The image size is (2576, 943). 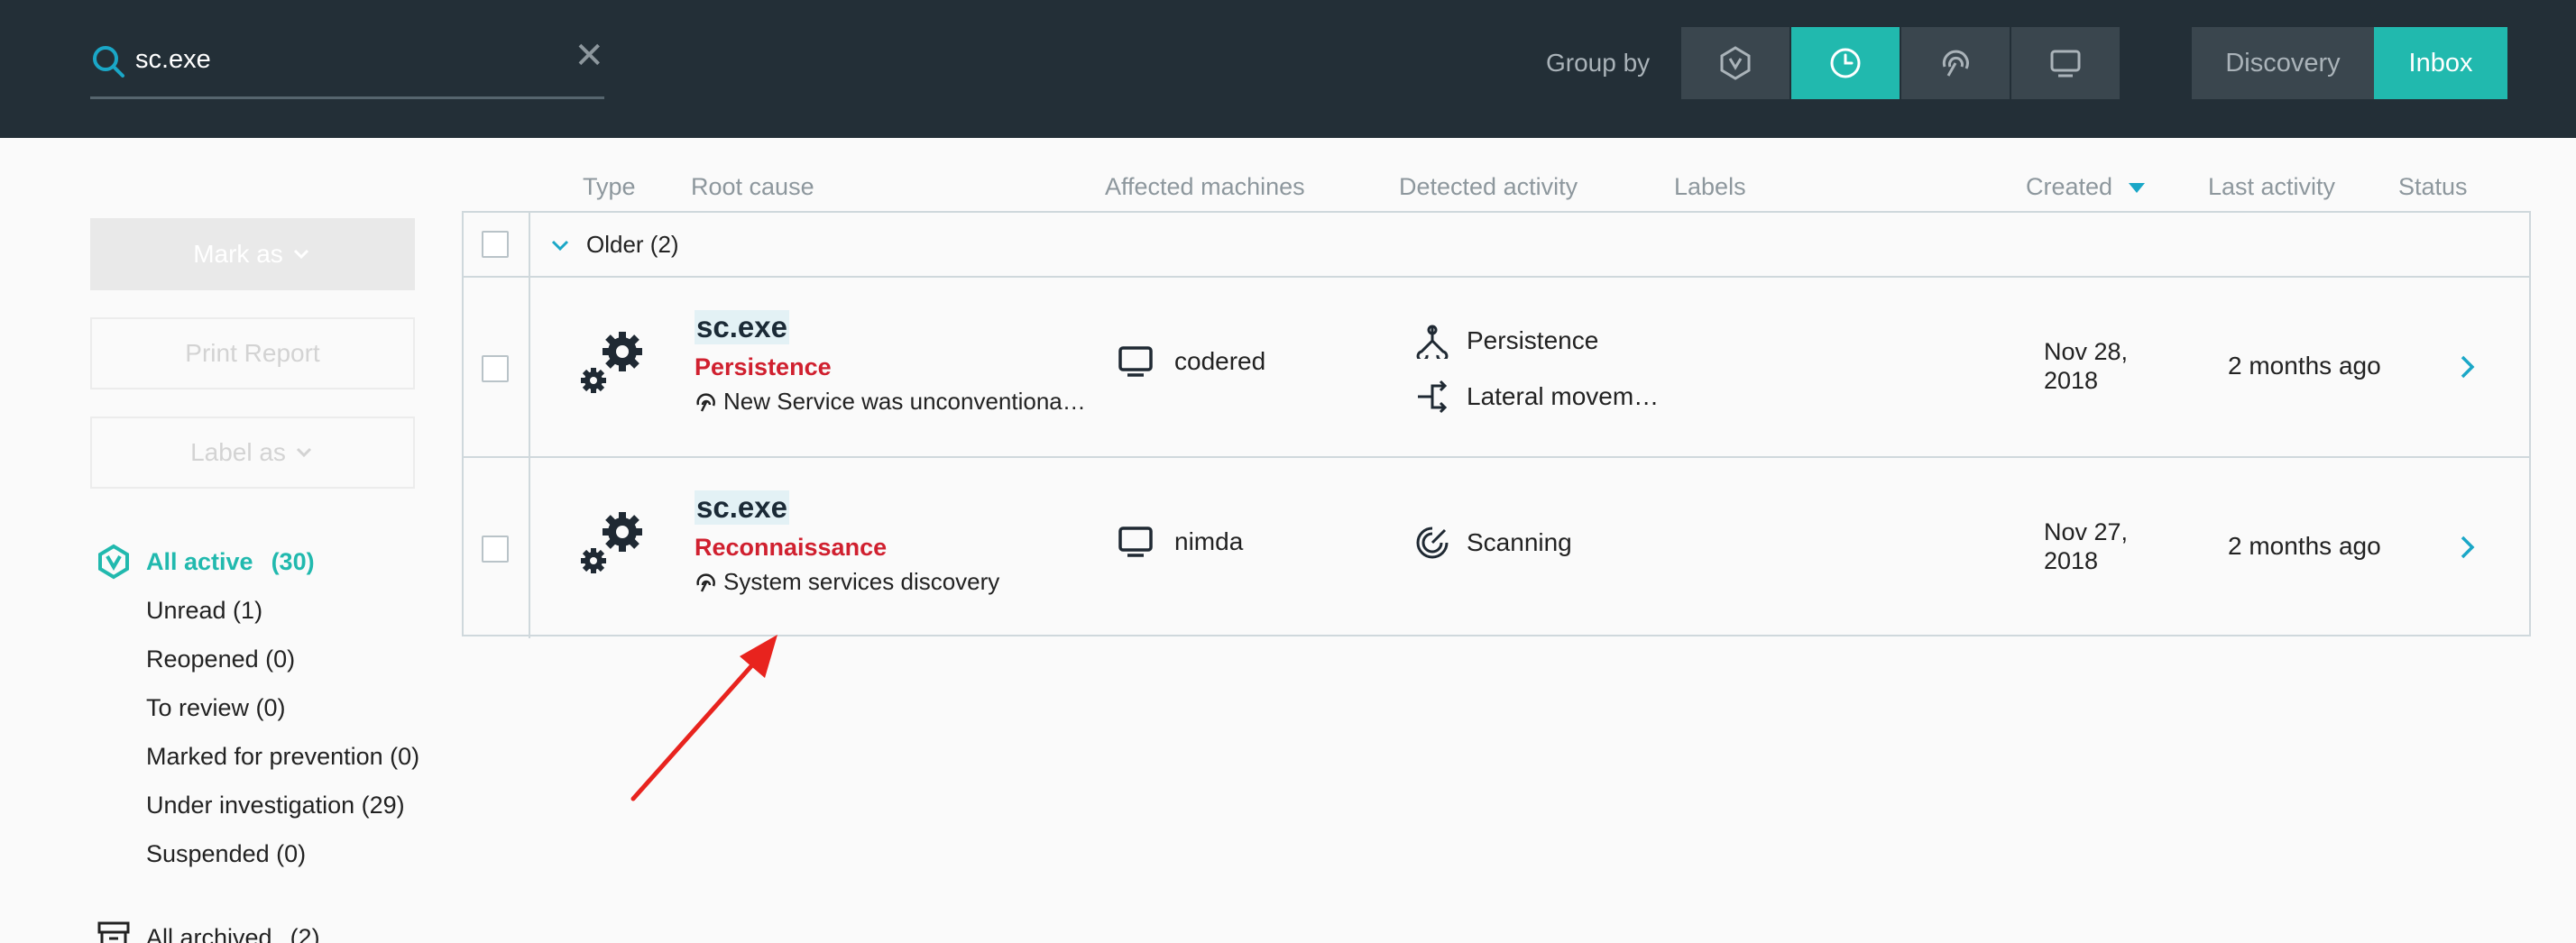 I want to click on tab-discovery: Discovery, so click(x=2283, y=63).